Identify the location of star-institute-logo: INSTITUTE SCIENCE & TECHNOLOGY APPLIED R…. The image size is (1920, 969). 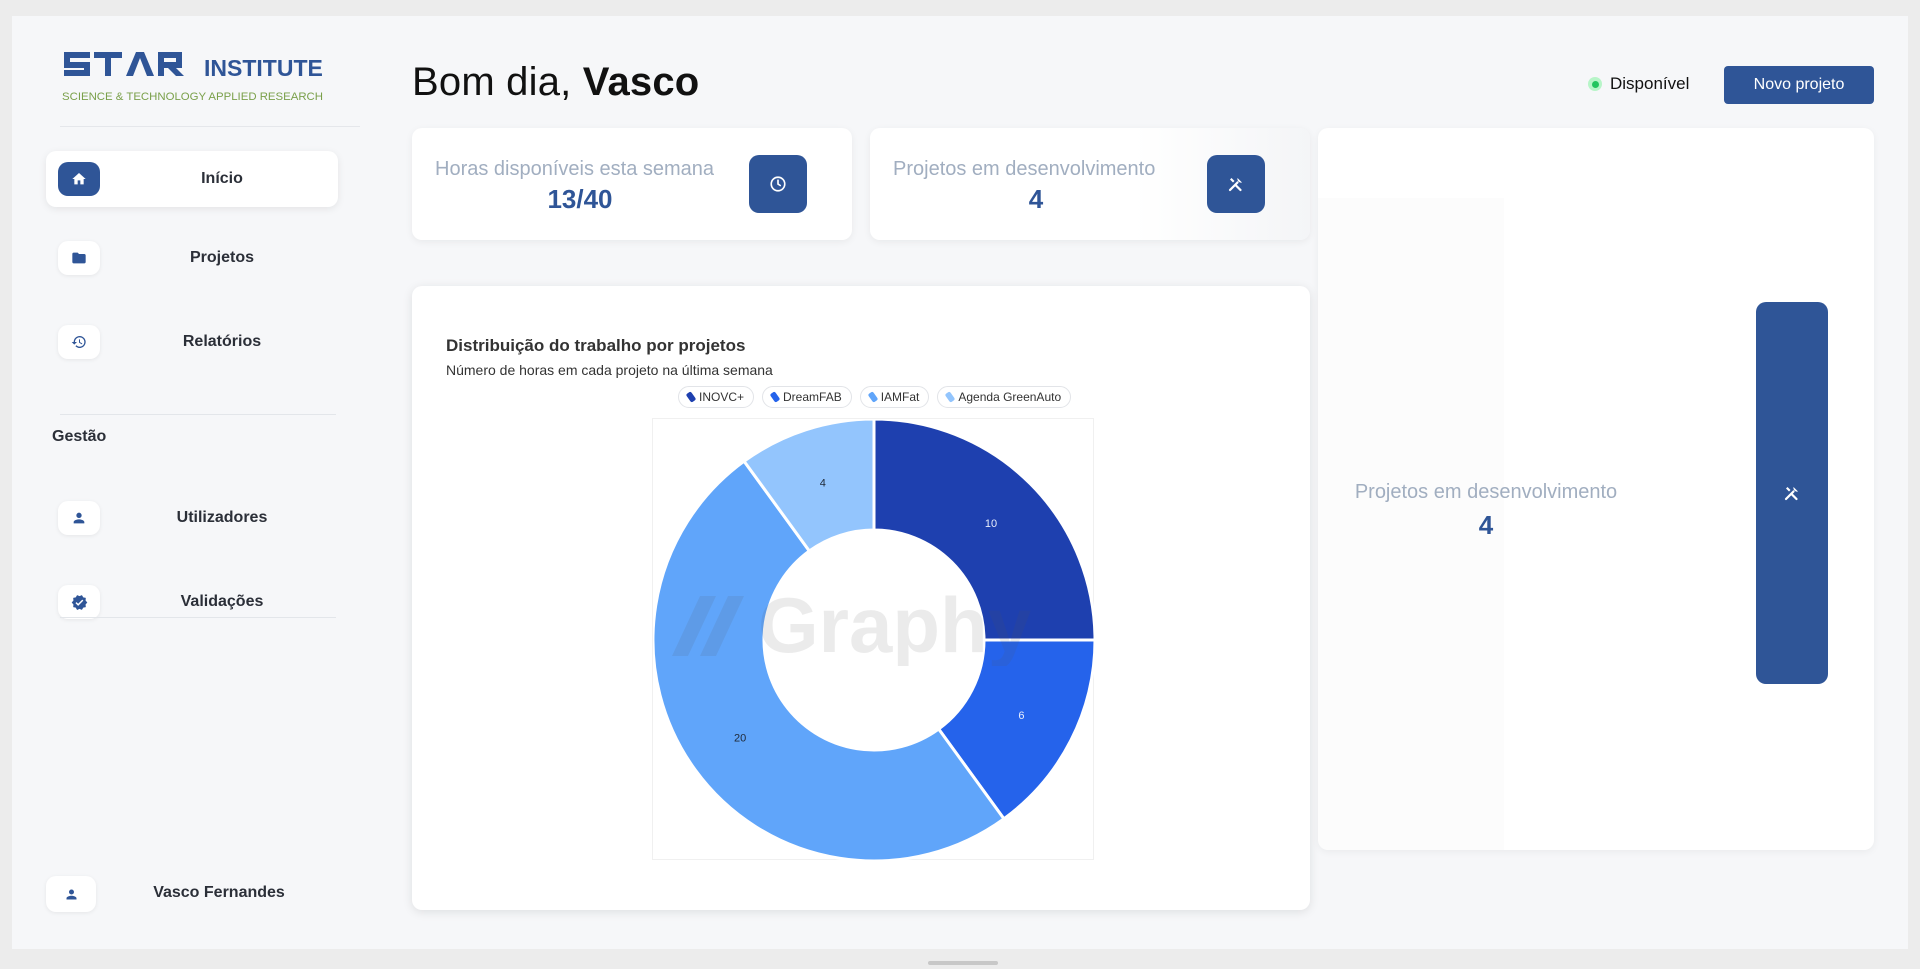
(202, 80).